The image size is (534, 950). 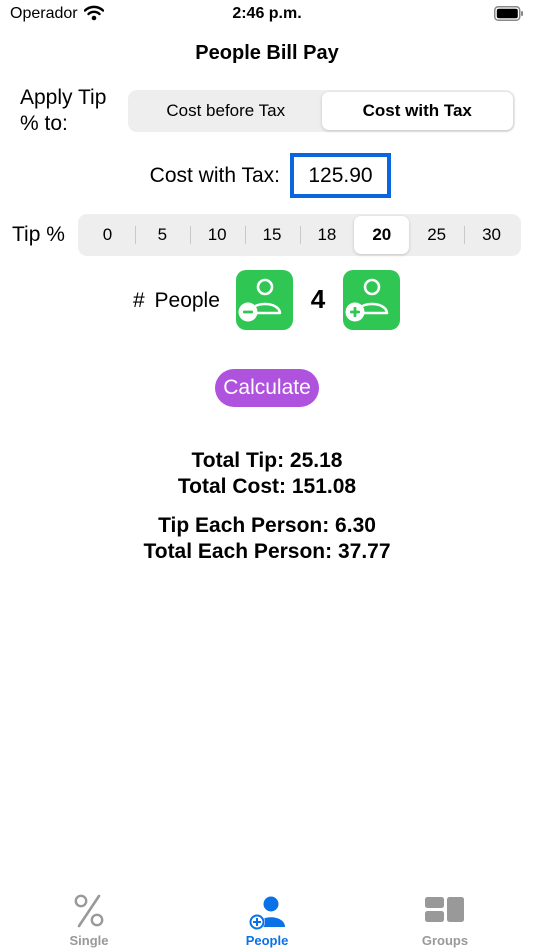 What do you see at coordinates (63, 110) in the screenshot?
I see `apply-tip-label: Apply Tip % to:` at bounding box center [63, 110].